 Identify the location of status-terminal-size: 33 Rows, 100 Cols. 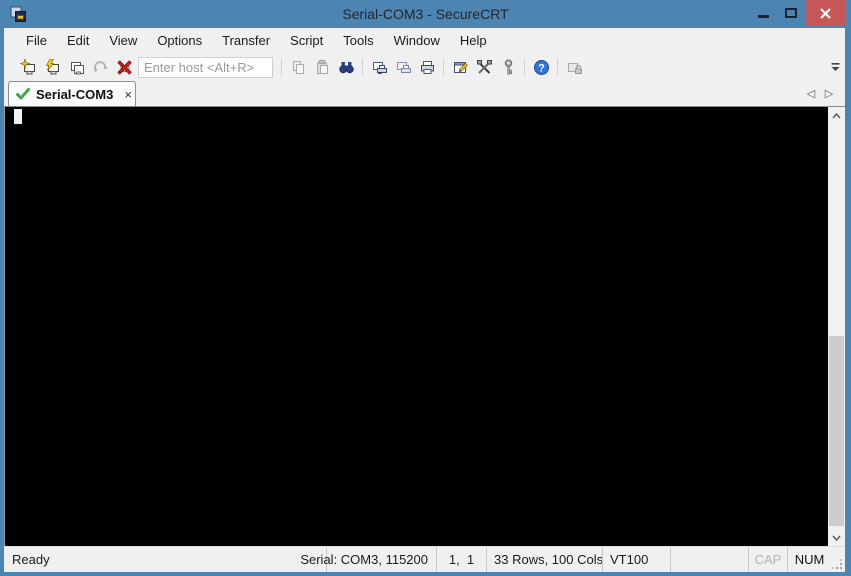
(544, 559).